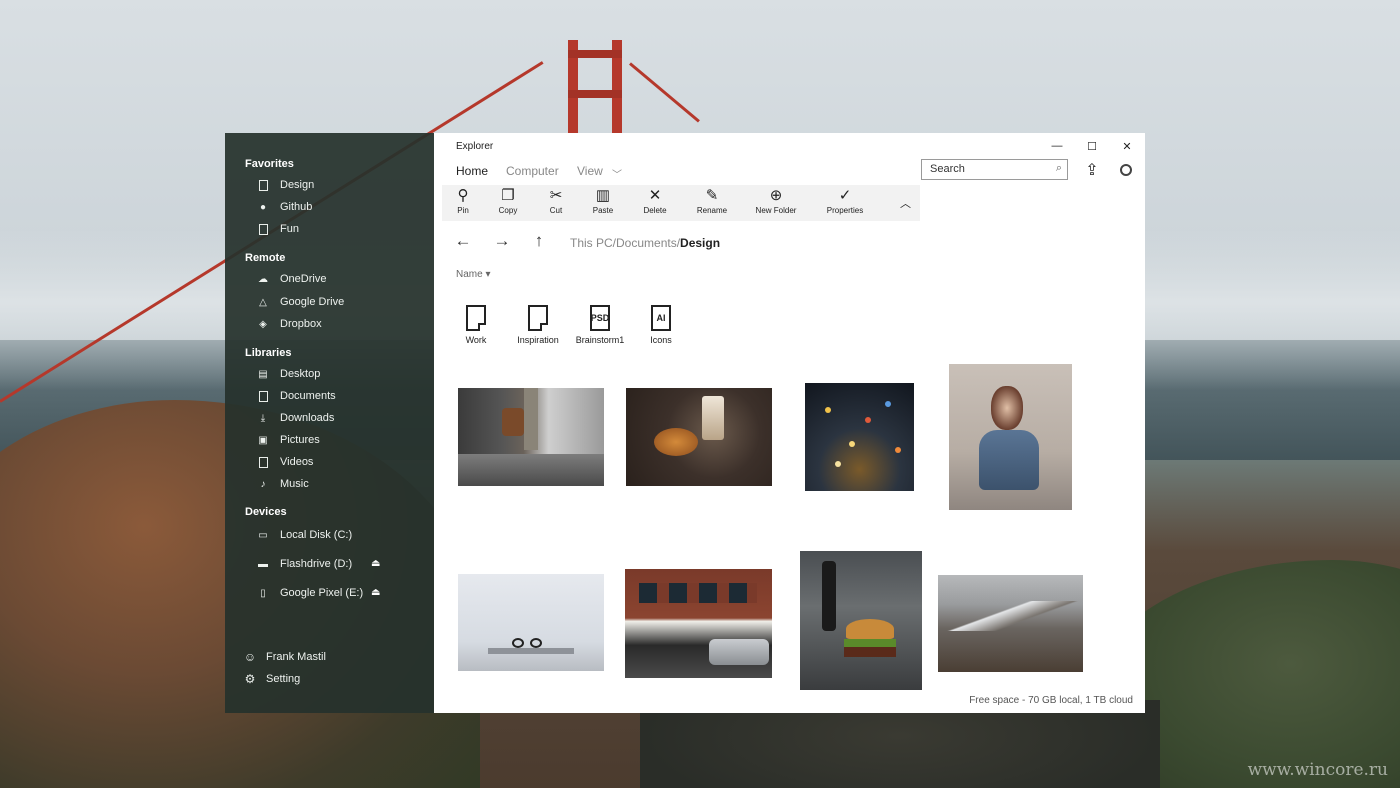 The height and width of the screenshot is (788, 1400). Describe the element at coordinates (263, 279) in the screenshot. I see `cloud-icon: ☁` at that location.